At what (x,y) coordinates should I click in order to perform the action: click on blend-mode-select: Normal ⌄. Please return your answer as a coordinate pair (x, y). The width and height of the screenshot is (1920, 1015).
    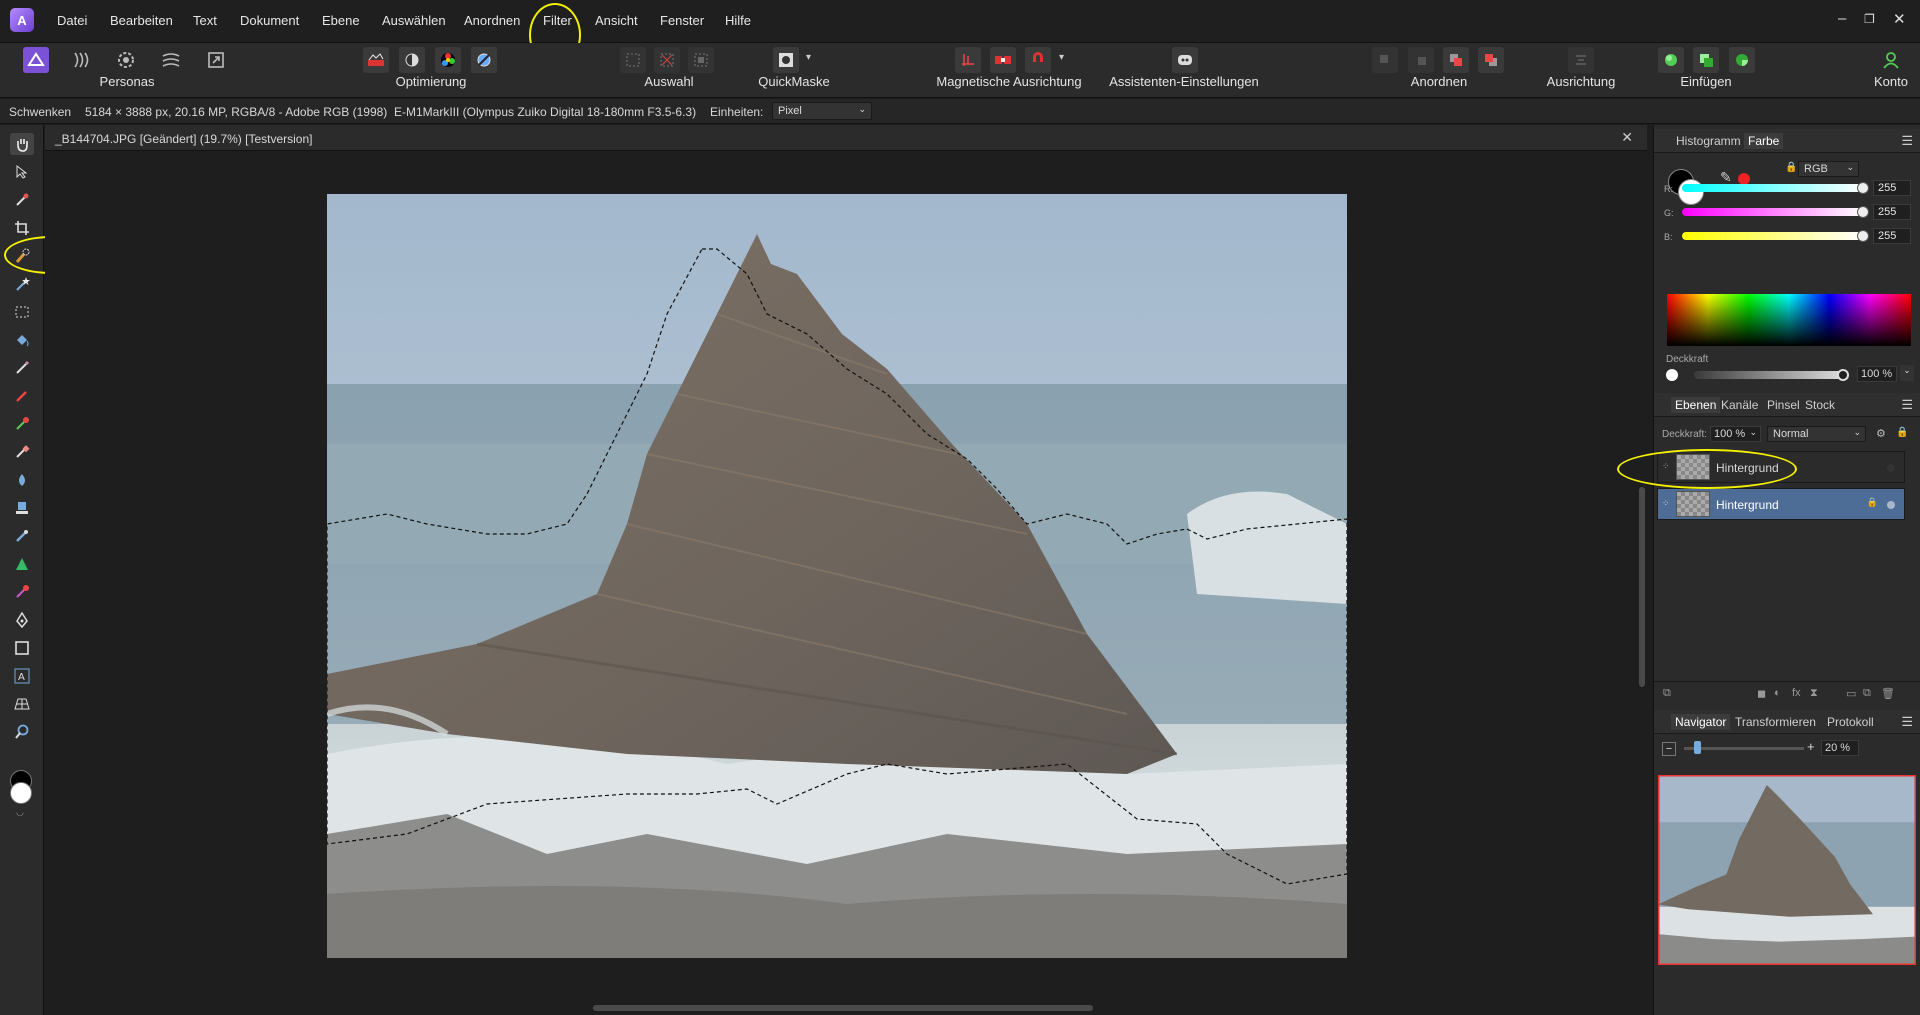
    Looking at the image, I should click on (1816, 434).